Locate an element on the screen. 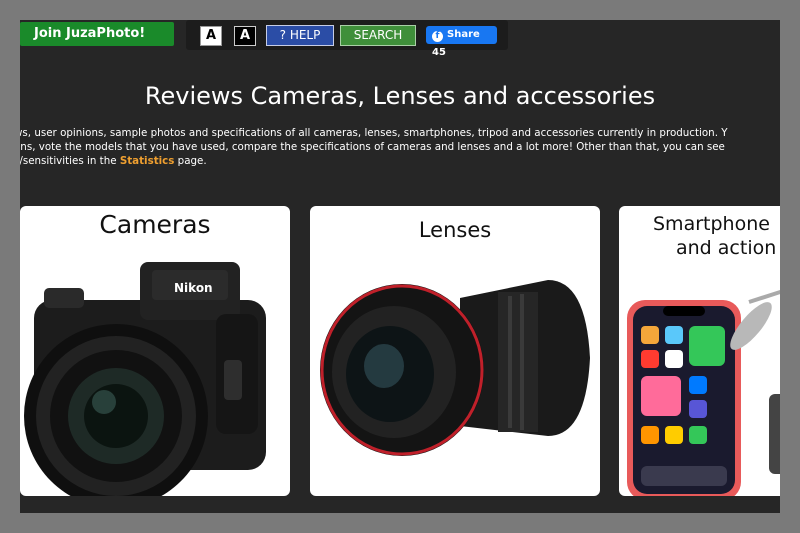 This screenshot has height=533, width=800. camera-brand-badge: Nikon is located at coordinates (193, 288).